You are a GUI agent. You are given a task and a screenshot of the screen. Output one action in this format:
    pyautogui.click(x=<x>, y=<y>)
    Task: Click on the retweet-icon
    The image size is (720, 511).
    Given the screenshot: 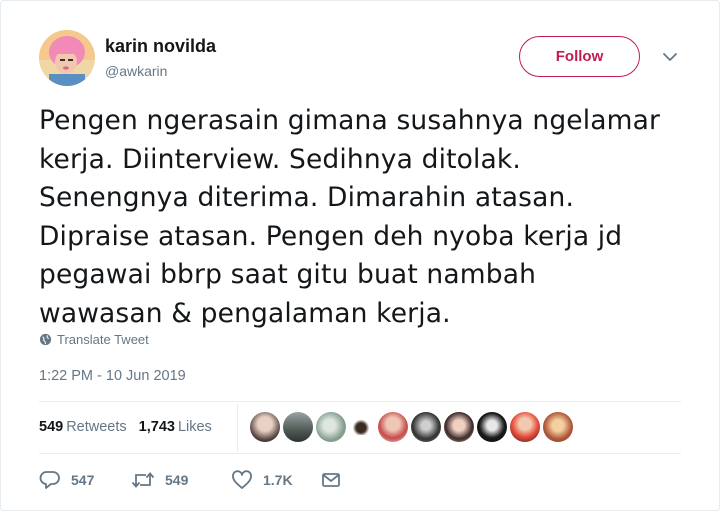 What is the action you would take?
    pyautogui.click(x=143, y=480)
    